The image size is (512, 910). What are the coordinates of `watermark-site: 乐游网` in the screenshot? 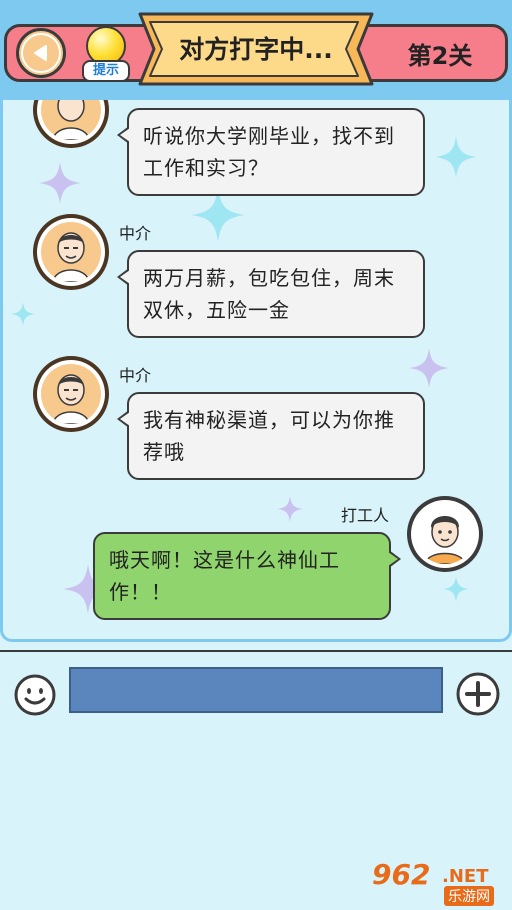 It's located at (469, 896).